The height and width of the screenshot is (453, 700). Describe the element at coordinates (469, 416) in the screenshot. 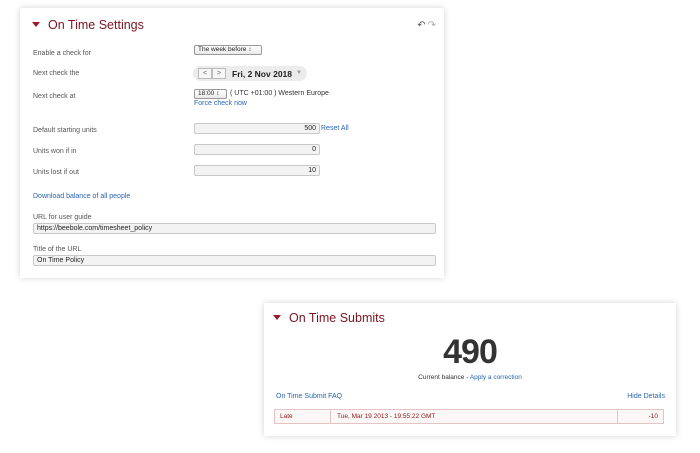

I see `table-row: Late Tue, Mar 19 2013 - 19:55:22 GMT -10` at that location.